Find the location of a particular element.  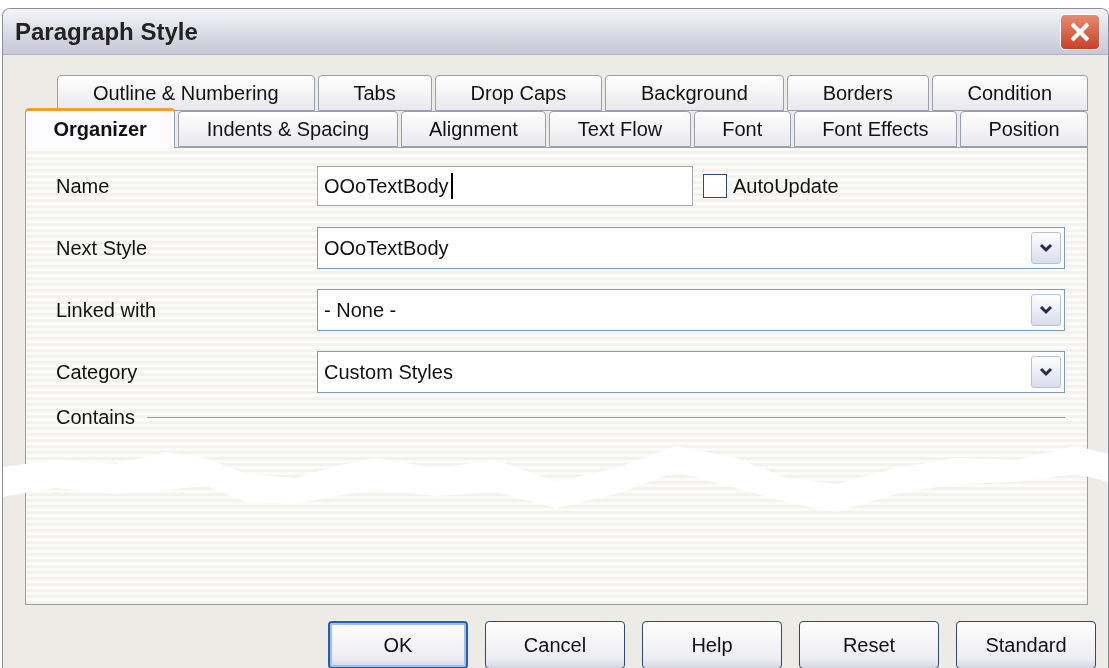

dropdown-field: OOoTextBody is located at coordinates (691, 248).